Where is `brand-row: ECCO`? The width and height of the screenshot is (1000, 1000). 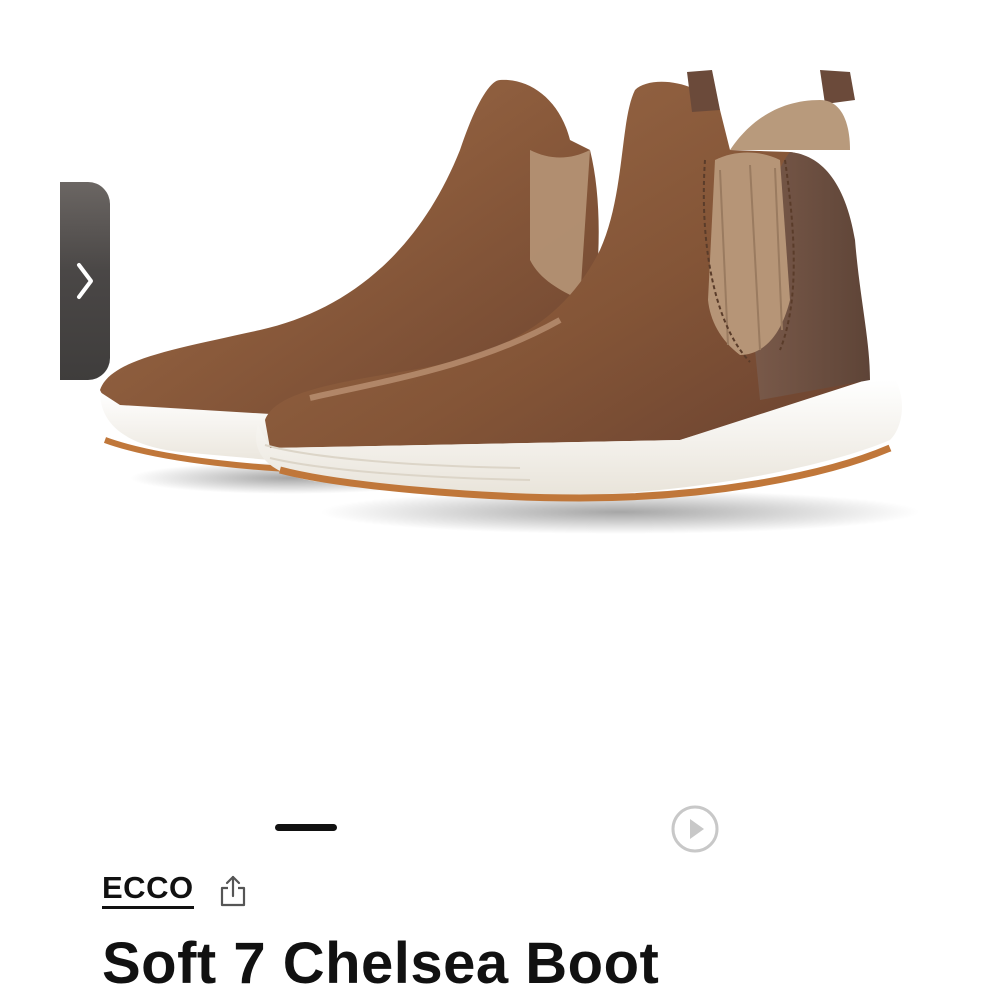 brand-row: ECCO is located at coordinates (175, 890).